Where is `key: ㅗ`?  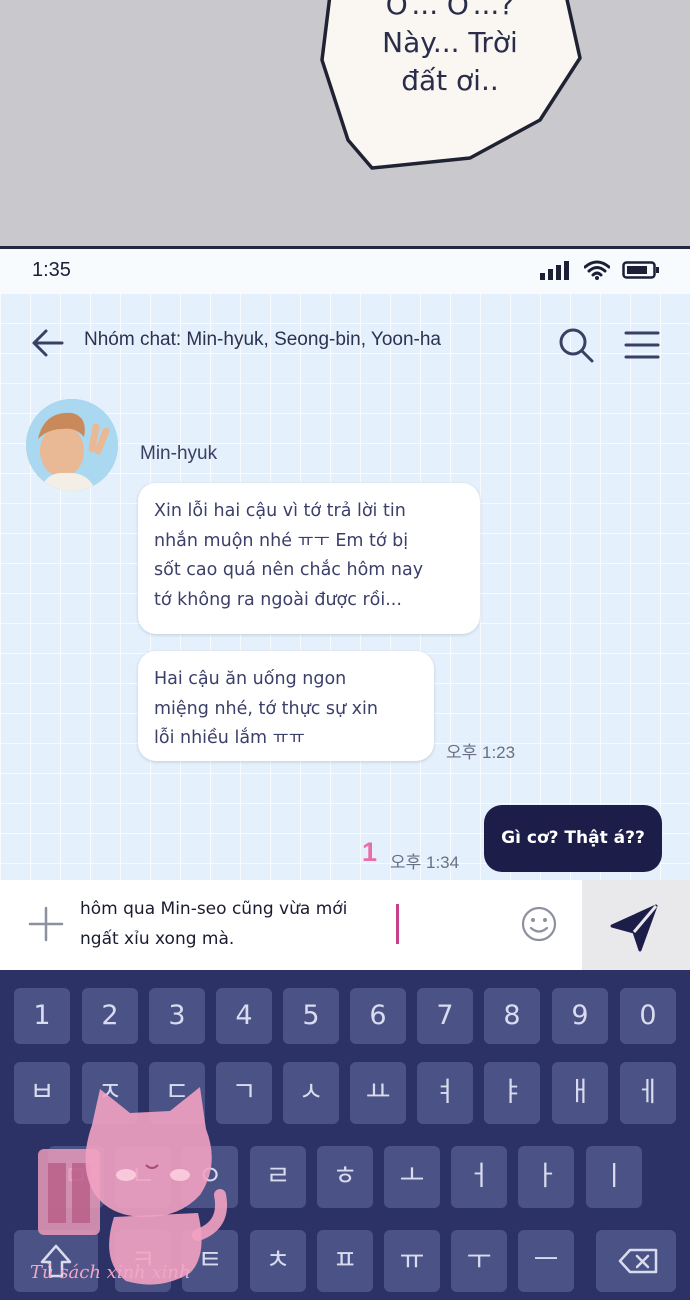 key: ㅗ is located at coordinates (412, 1177).